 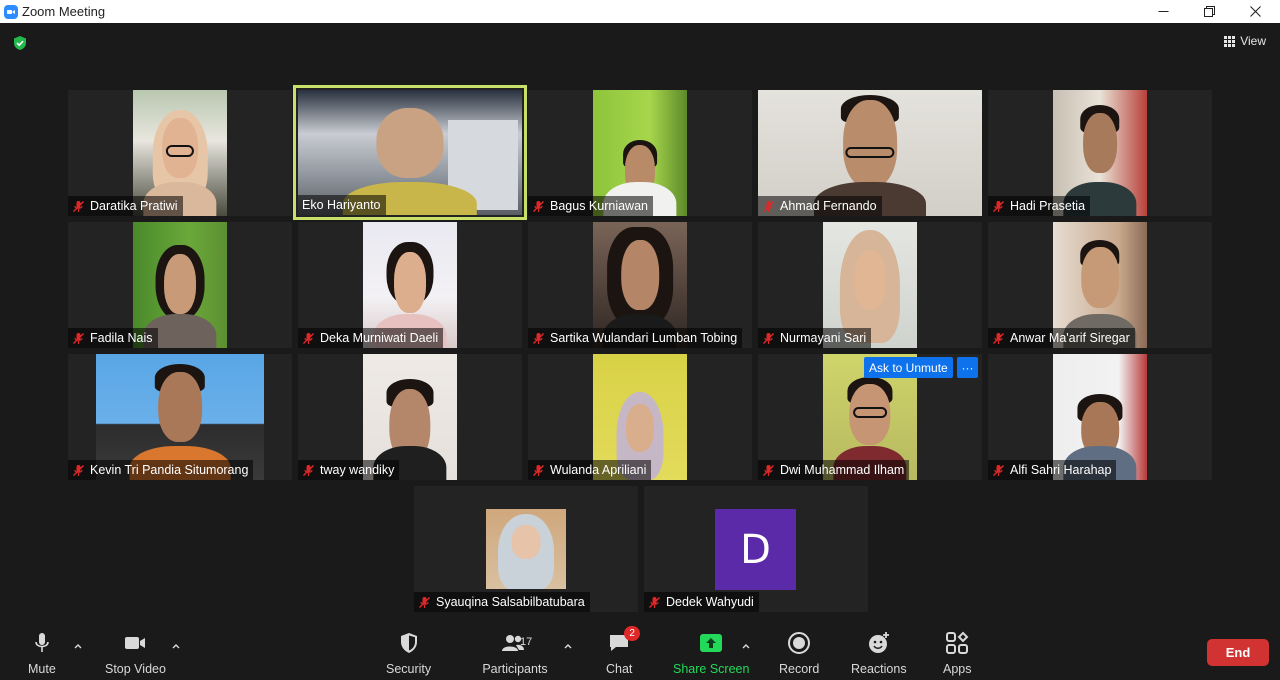 What do you see at coordinates (710, 602) in the screenshot?
I see `participant-name: Dedek Wahyudi` at bounding box center [710, 602].